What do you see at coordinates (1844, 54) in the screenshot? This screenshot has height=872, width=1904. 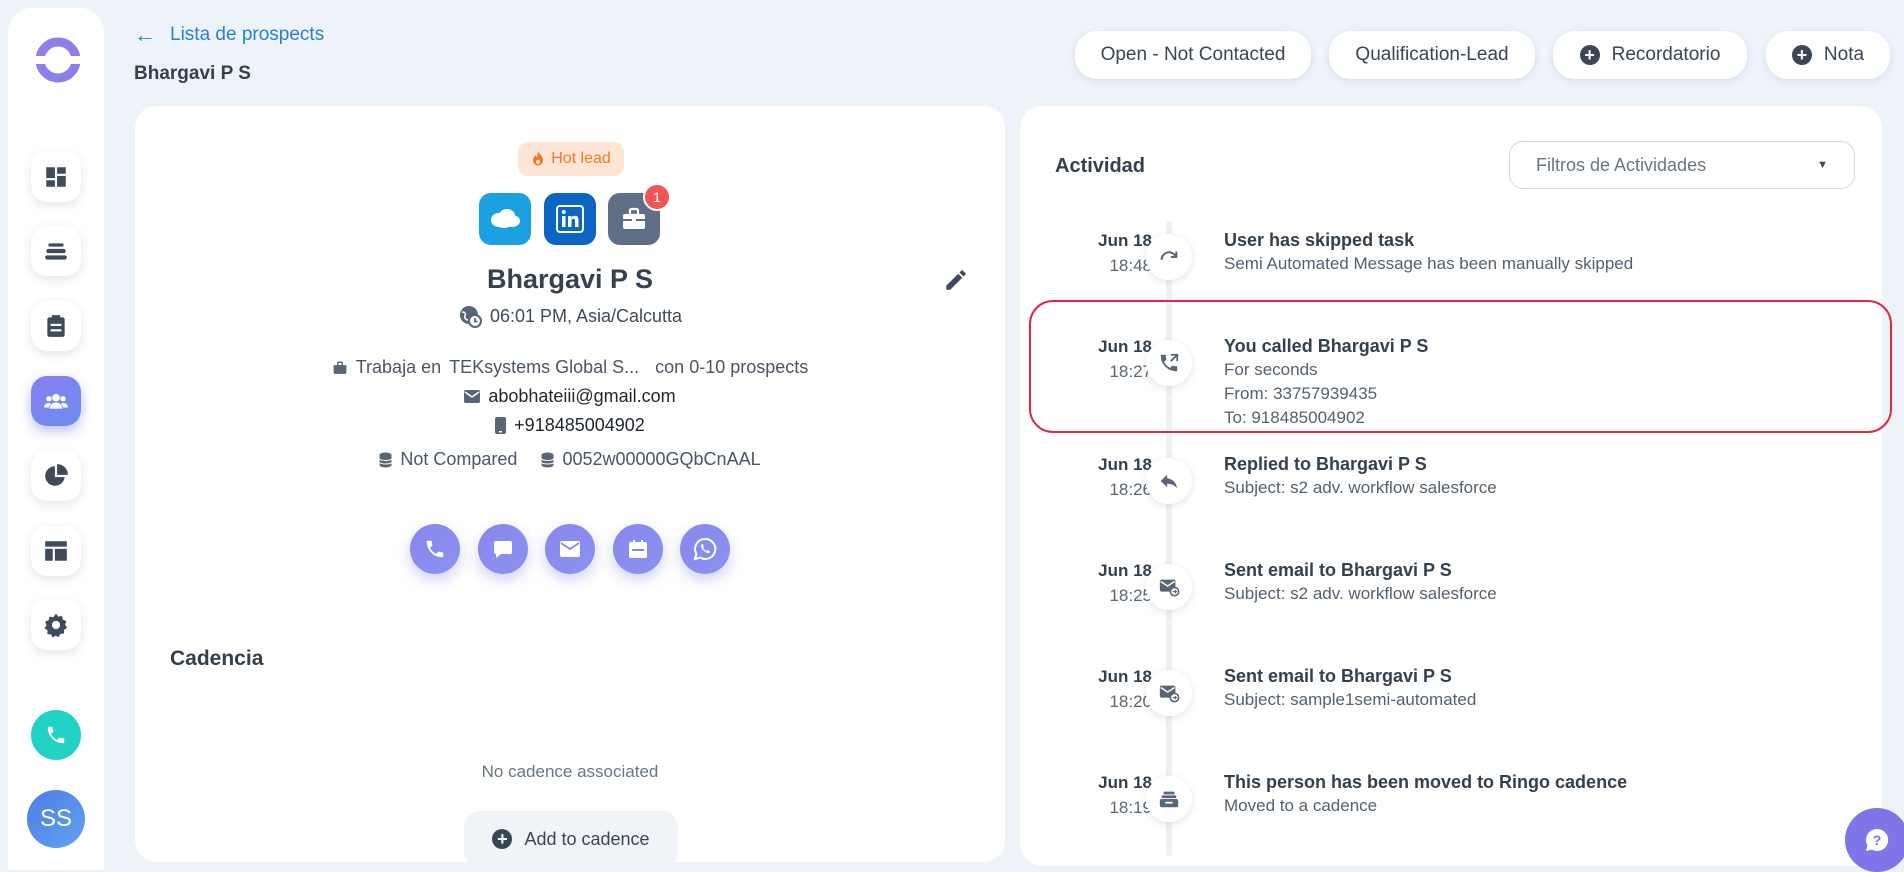 I see `note-label: Nota` at bounding box center [1844, 54].